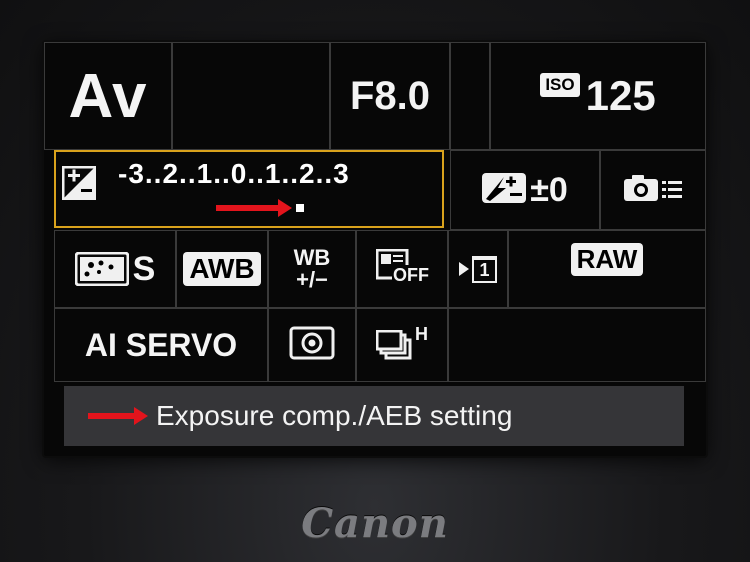 The width and height of the screenshot is (750, 562). I want to click on drive-mode-setting: H, so click(402, 345).